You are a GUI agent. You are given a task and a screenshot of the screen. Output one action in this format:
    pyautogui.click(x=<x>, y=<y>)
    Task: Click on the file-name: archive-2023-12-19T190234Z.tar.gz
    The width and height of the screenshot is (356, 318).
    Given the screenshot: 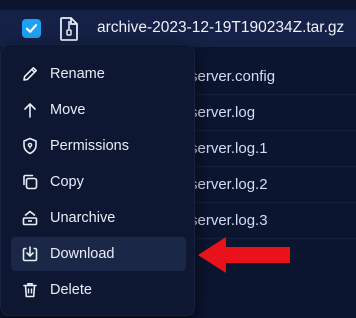 What is the action you would take?
    pyautogui.click(x=220, y=28)
    